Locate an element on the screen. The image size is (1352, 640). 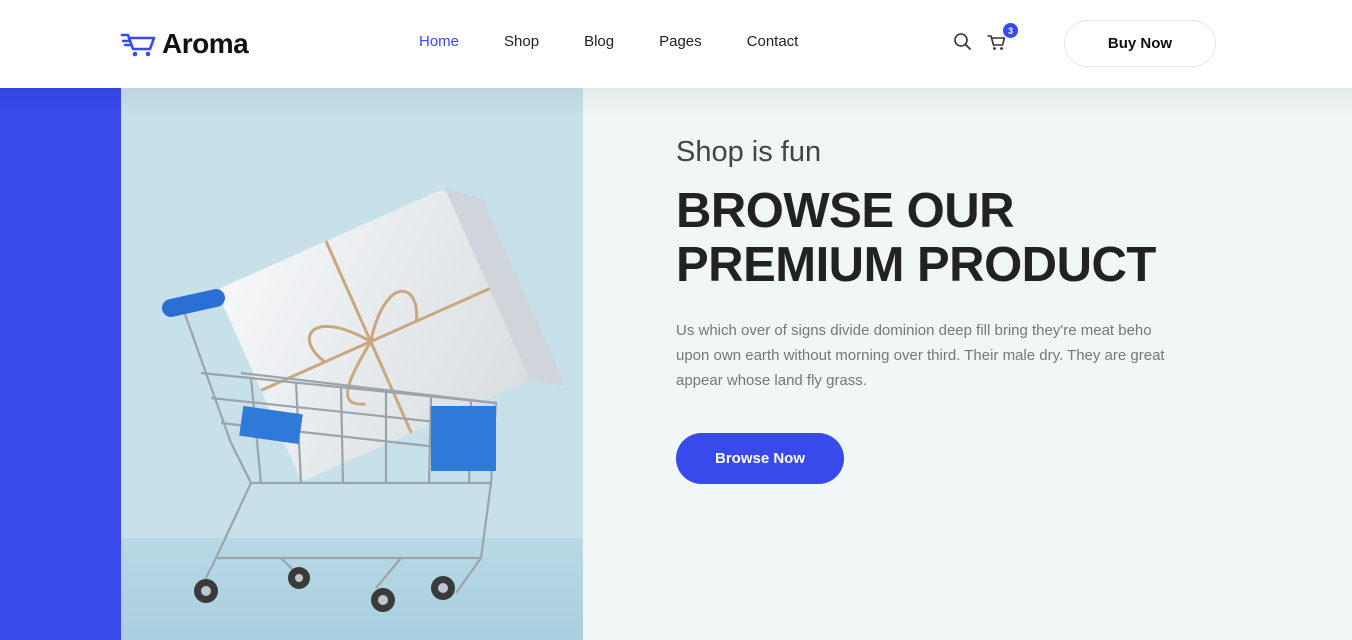
hero-title-line-1: BROWSE OUR is located at coordinates (845, 211).